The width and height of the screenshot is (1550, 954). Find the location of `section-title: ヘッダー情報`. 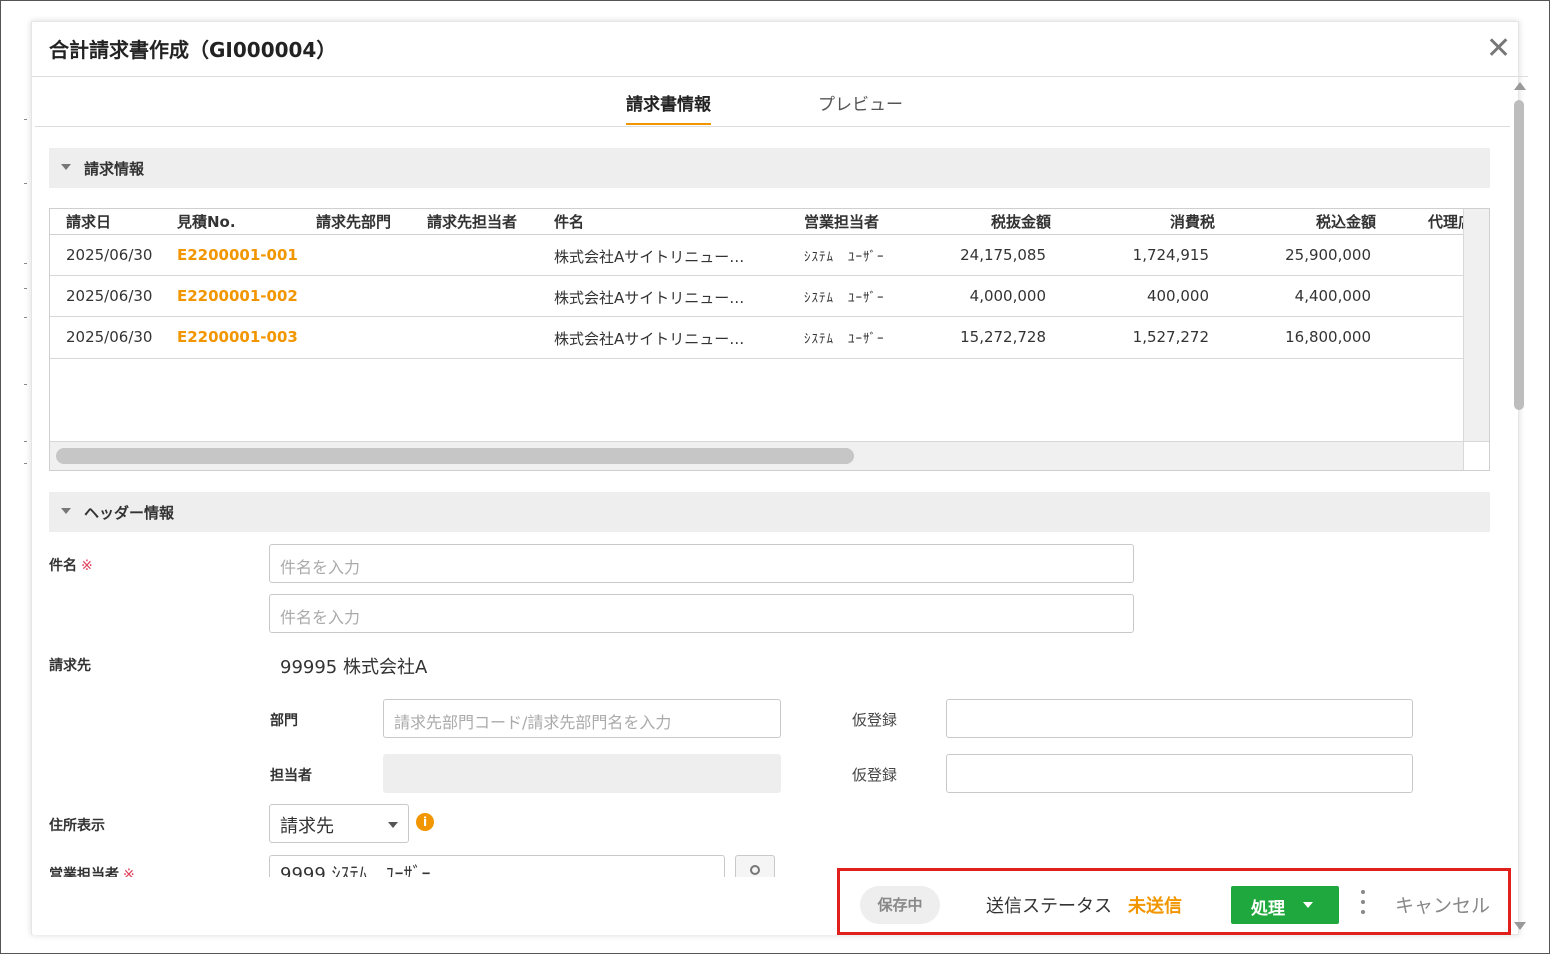

section-title: ヘッダー情報 is located at coordinates (129, 513).